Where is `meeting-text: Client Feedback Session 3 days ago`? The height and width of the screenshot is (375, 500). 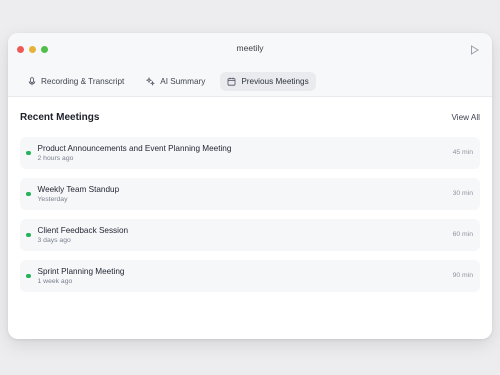 meeting-text: Client Feedback Session 3 days ago is located at coordinates (83, 235).